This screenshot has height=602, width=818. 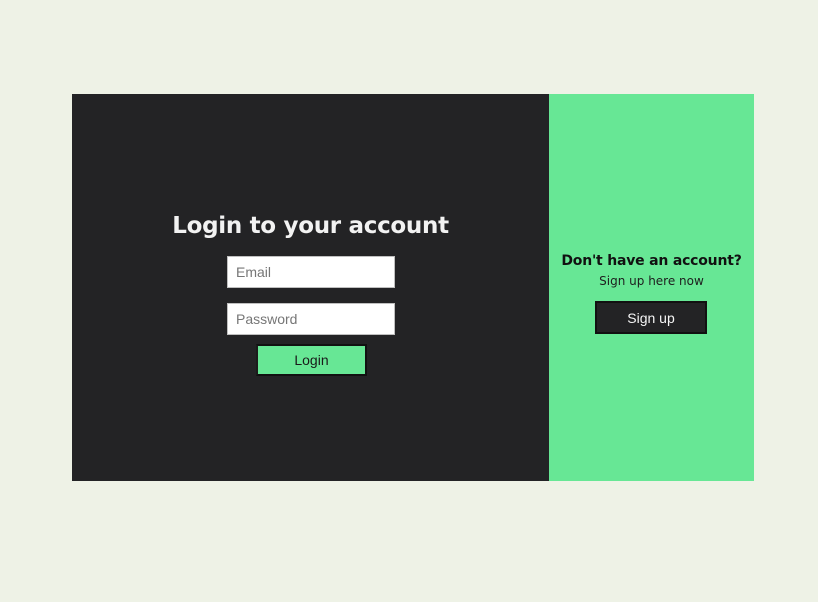 I want to click on signup-subtitle: Sign up here now, so click(x=651, y=281).